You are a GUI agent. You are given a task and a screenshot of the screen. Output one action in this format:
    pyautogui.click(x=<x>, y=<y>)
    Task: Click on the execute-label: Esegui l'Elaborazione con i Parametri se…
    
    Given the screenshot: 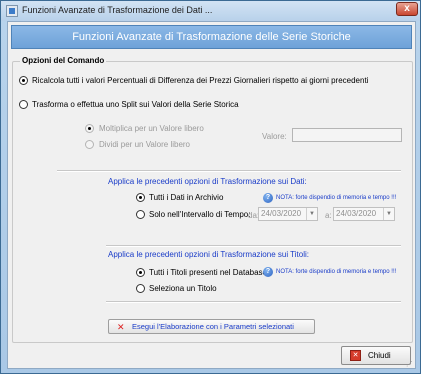 What is the action you would take?
    pyautogui.click(x=213, y=326)
    